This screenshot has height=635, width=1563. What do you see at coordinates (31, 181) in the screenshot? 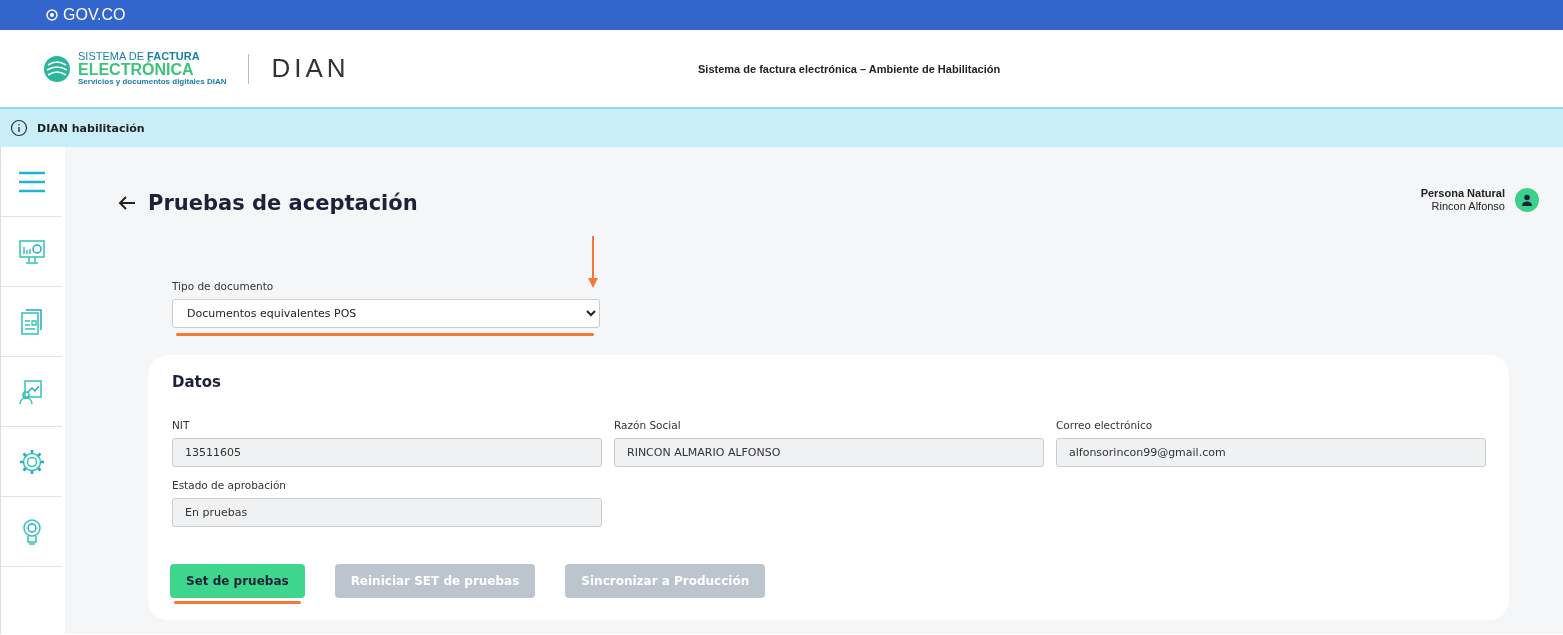
I see `menu-icon` at bounding box center [31, 181].